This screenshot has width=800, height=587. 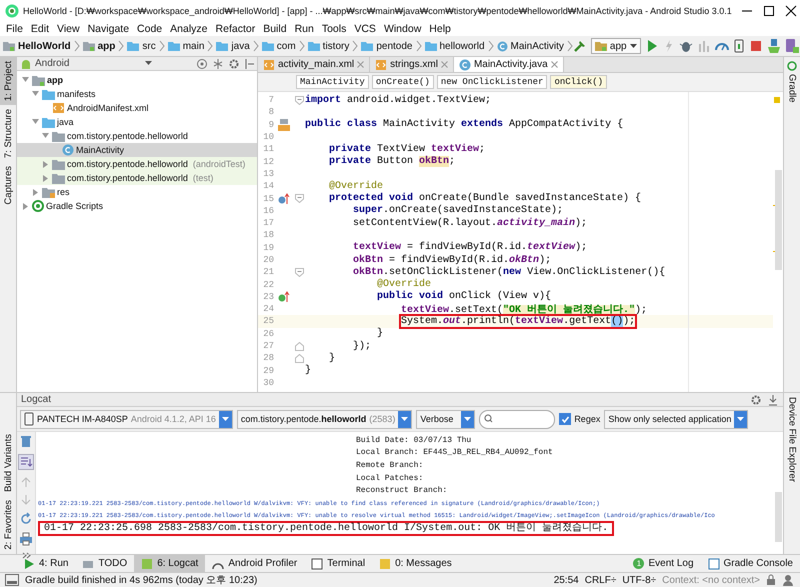 What do you see at coordinates (462, 46) in the screenshot?
I see `breadcrumb-item: helloworld` at bounding box center [462, 46].